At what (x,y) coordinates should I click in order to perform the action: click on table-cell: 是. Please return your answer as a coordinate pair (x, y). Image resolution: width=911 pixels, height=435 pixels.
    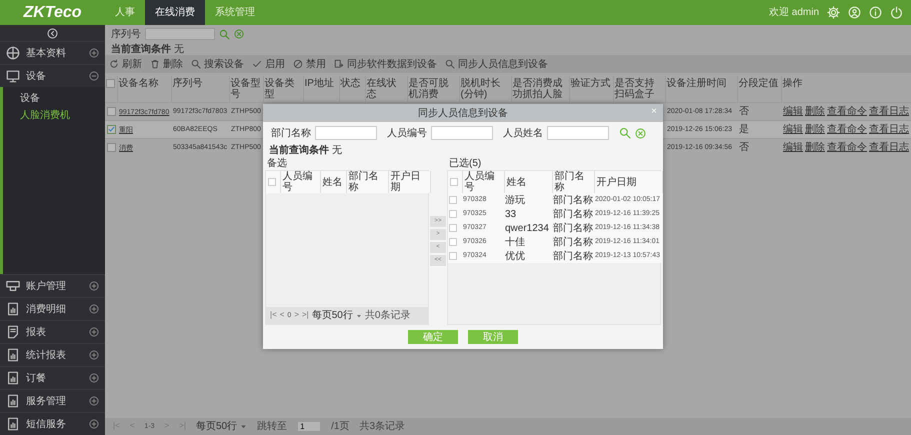
    Looking at the image, I should click on (759, 129).